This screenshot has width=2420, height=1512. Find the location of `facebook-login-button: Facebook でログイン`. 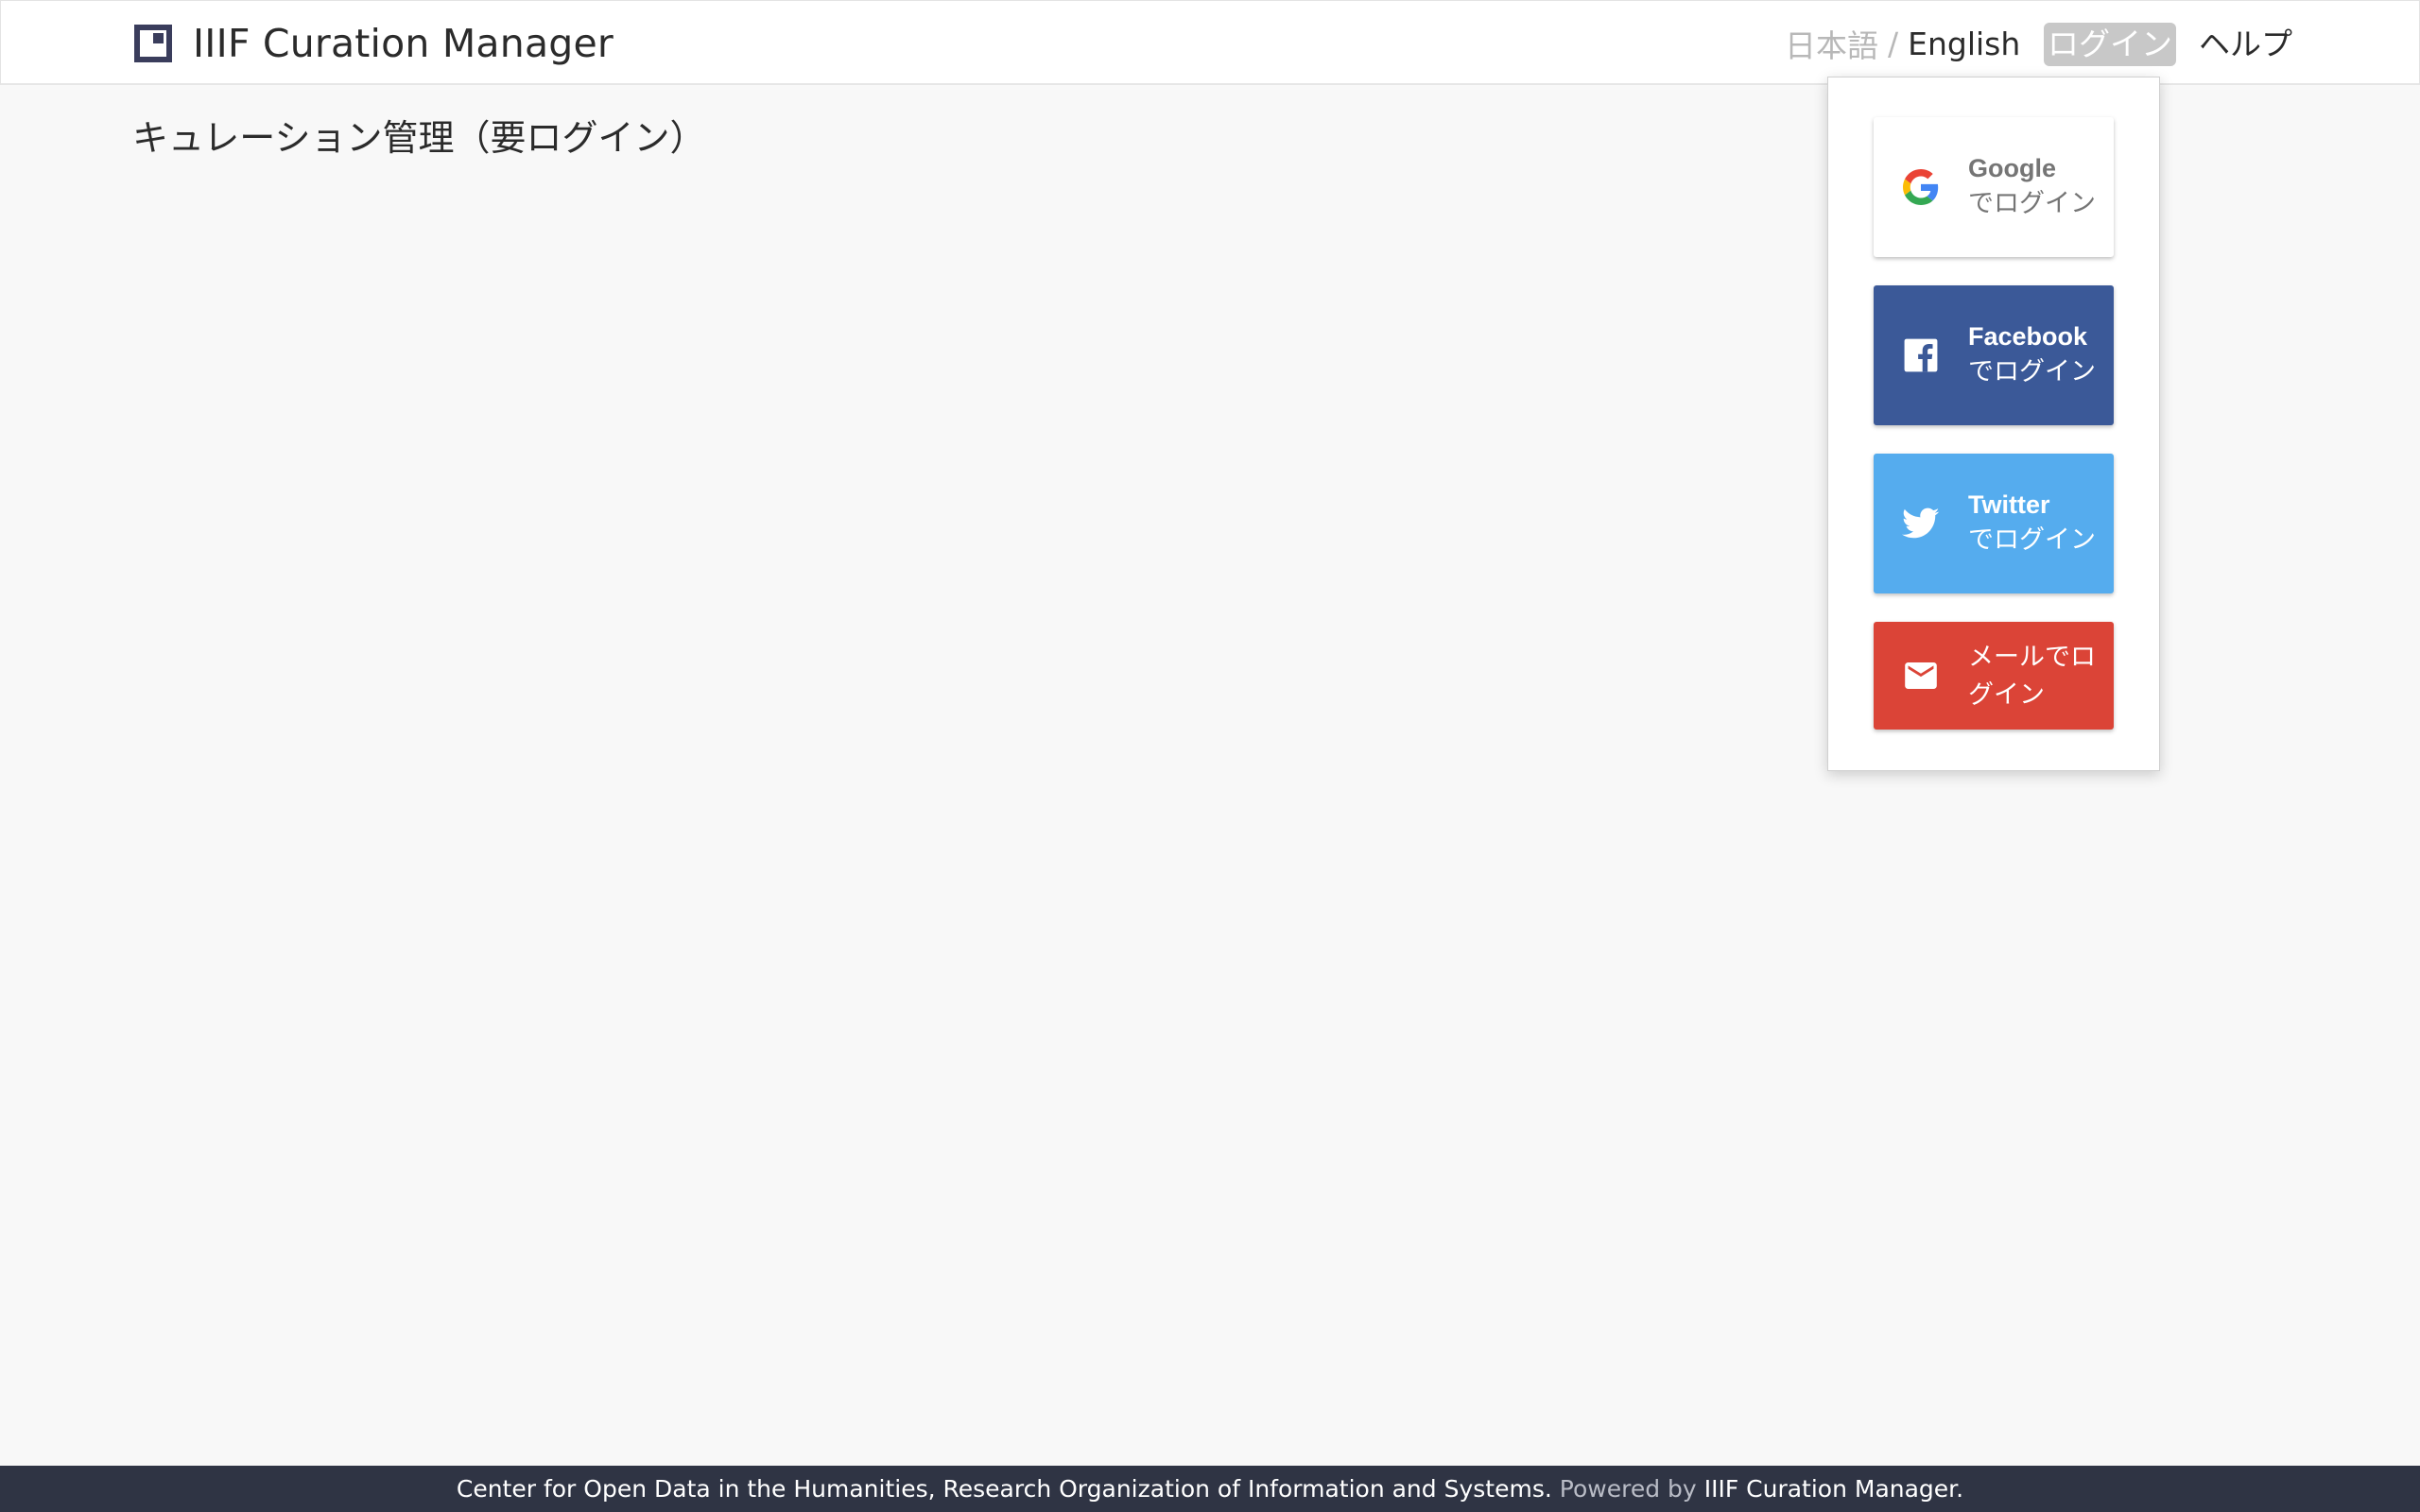

facebook-login-button: Facebook でログイン is located at coordinates (1994, 355).